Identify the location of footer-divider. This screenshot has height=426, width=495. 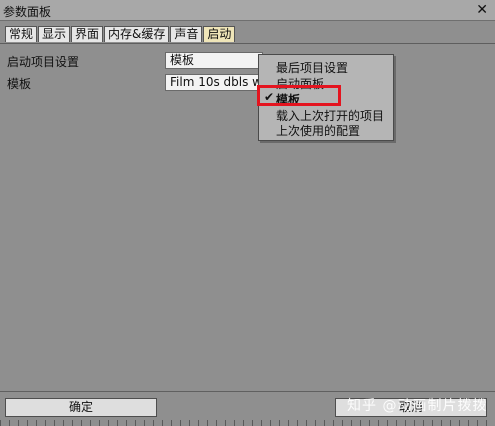
(247, 391).